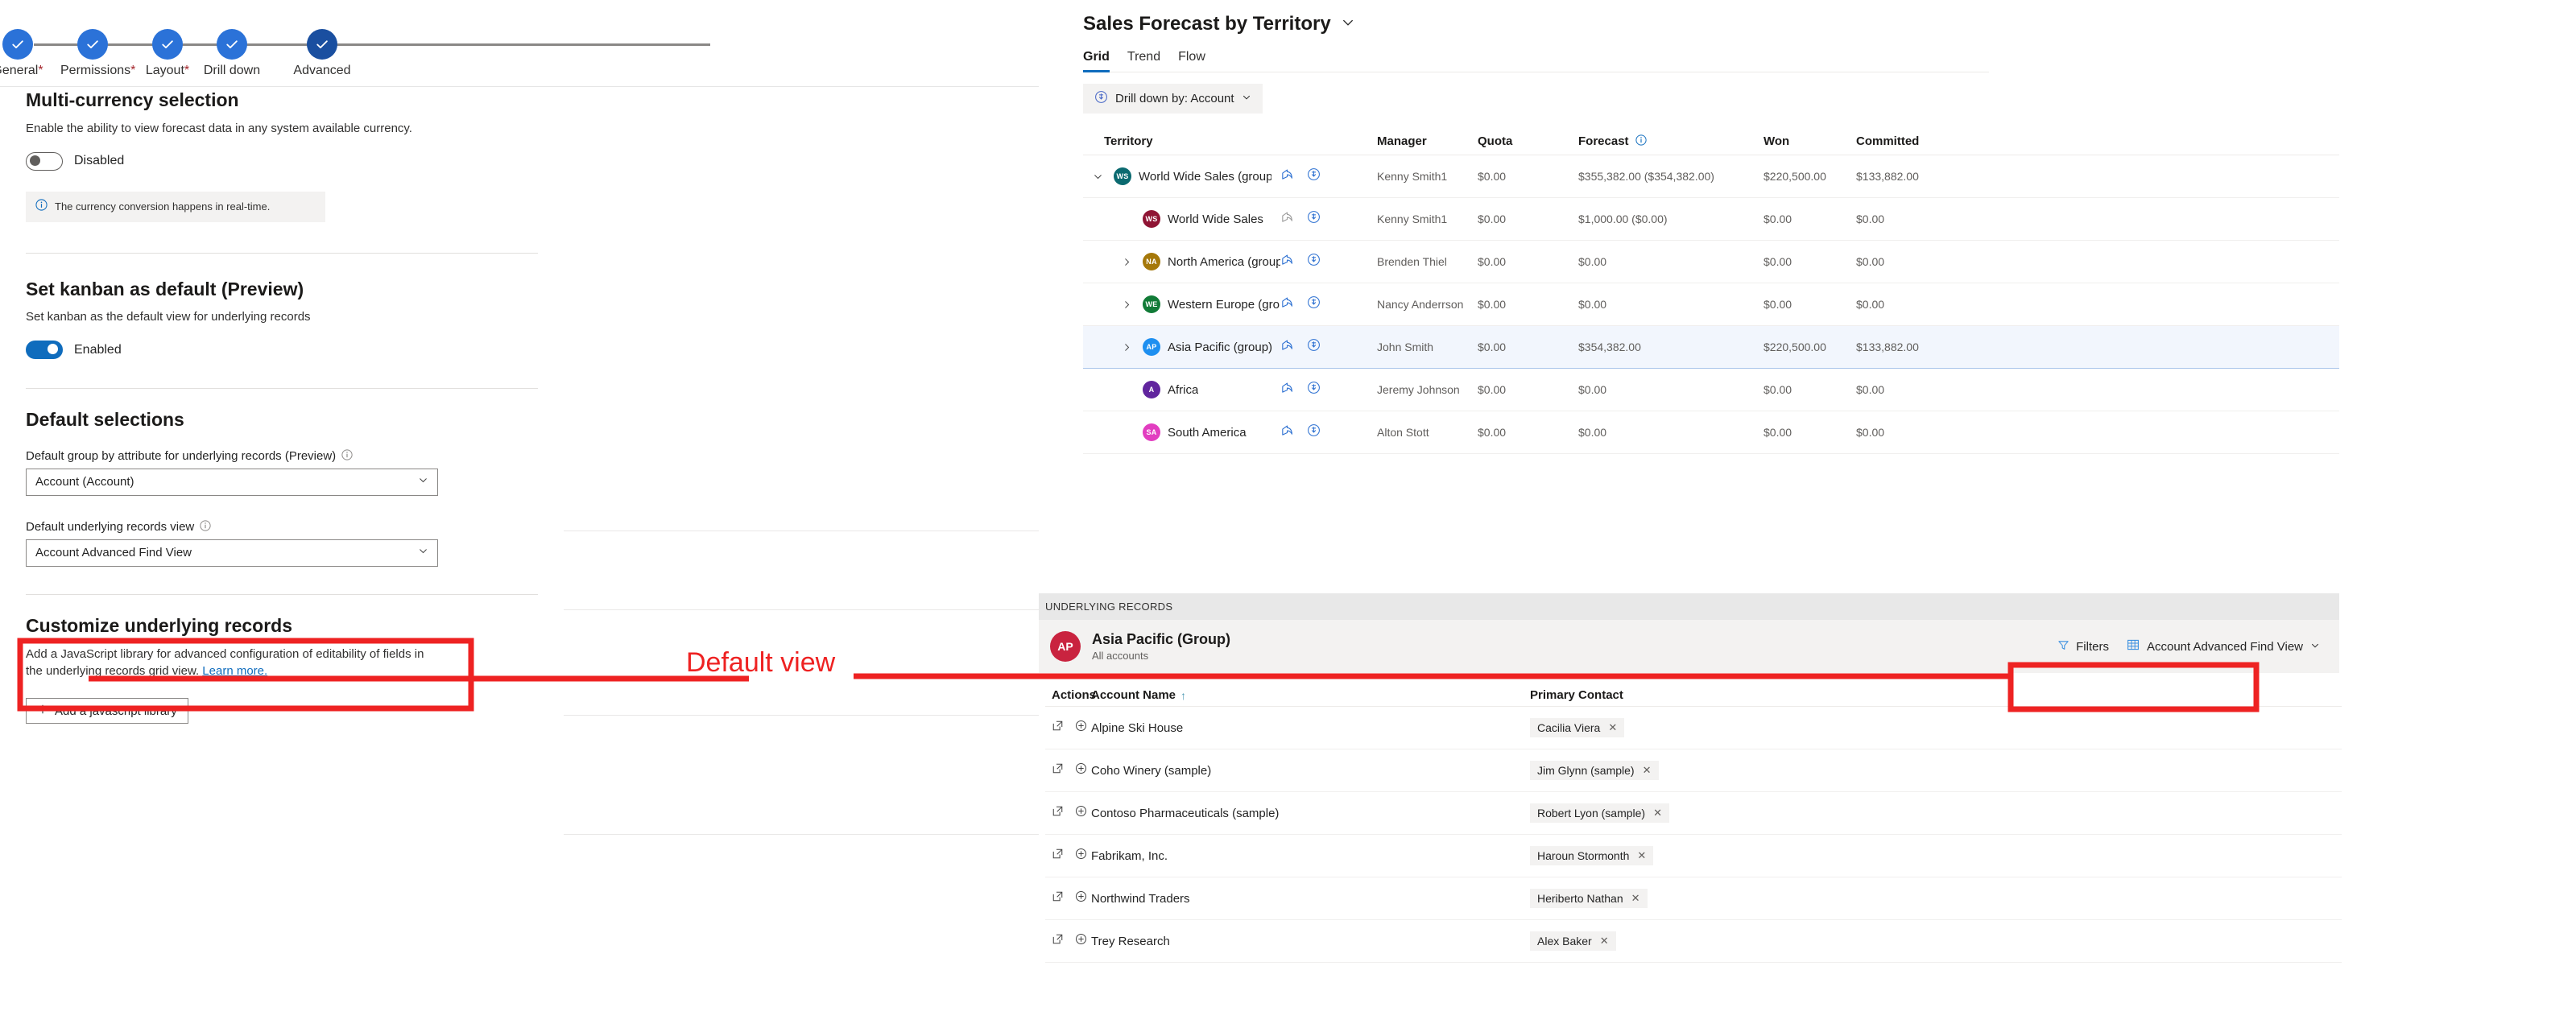 This screenshot has height=1028, width=2576. I want to click on wizard-step-advanced: Advanced, so click(322, 54).